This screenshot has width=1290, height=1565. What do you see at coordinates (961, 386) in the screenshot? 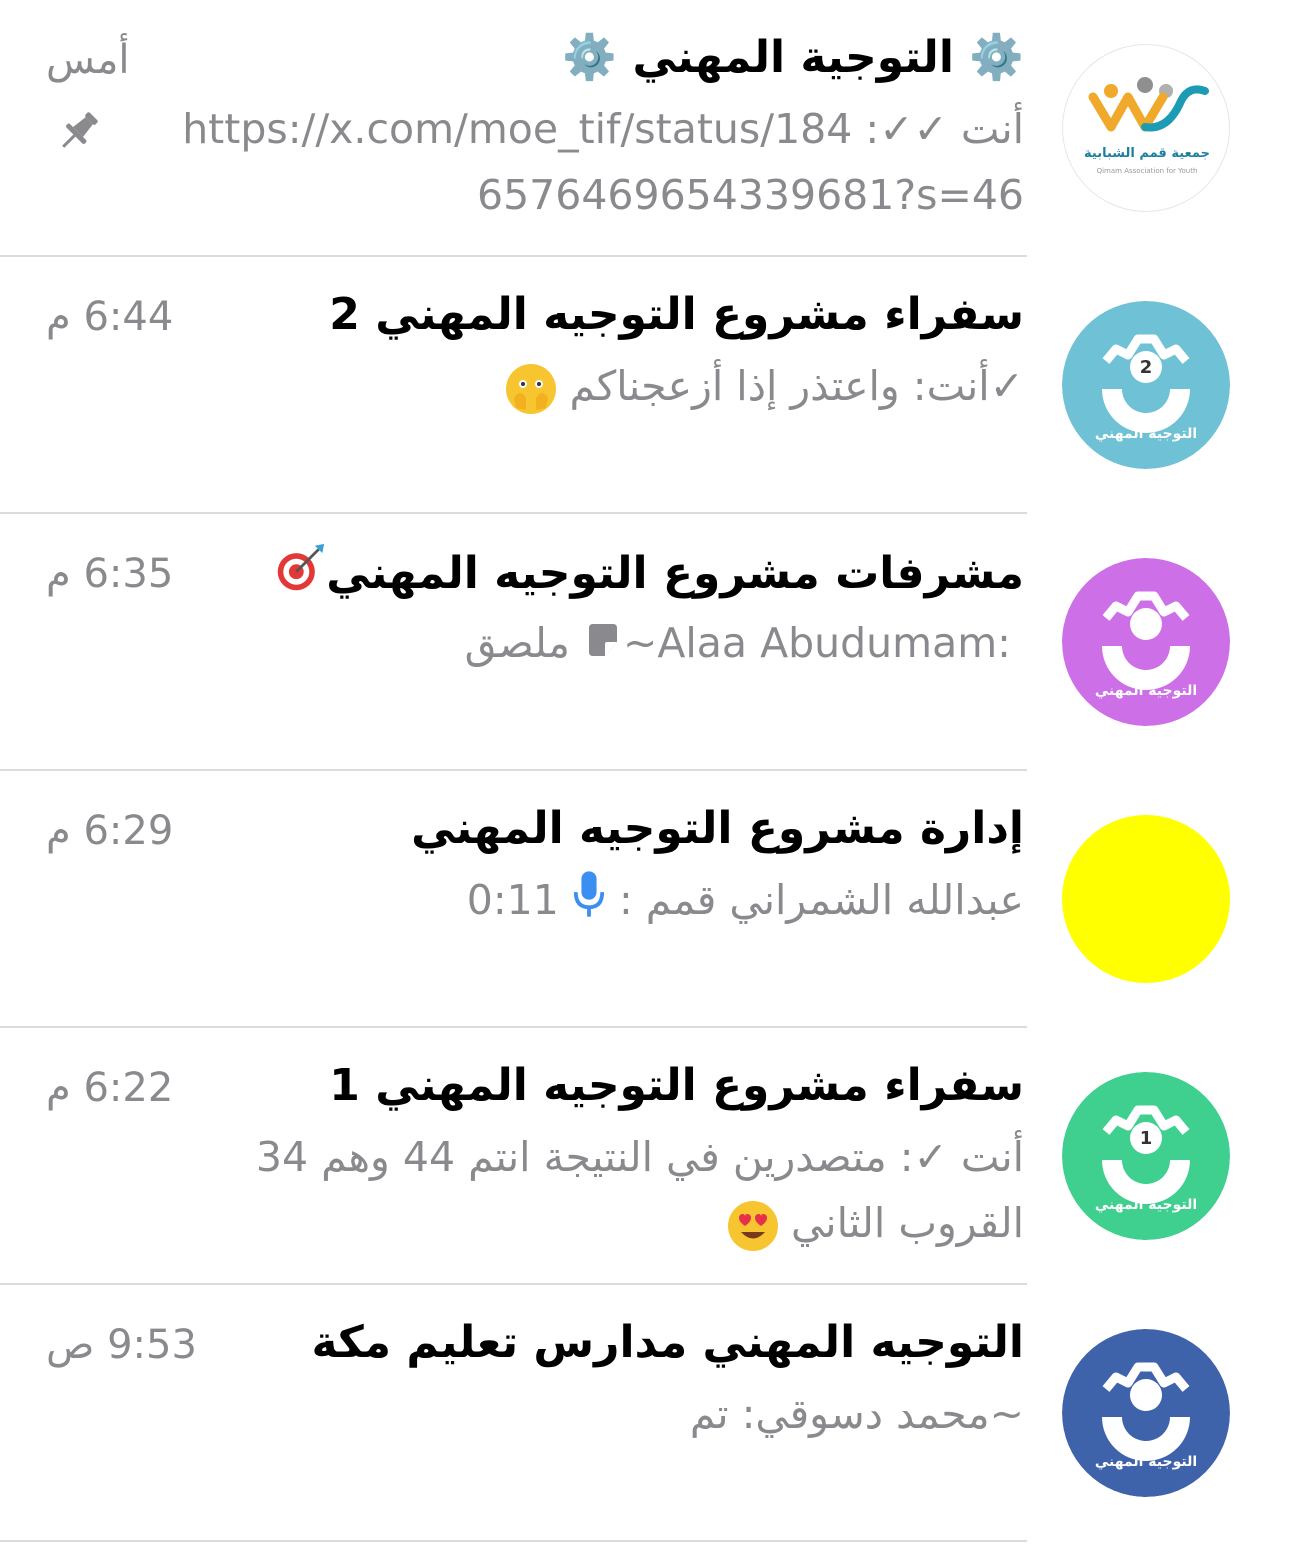
I see `preview-sender: ✓أنت:` at bounding box center [961, 386].